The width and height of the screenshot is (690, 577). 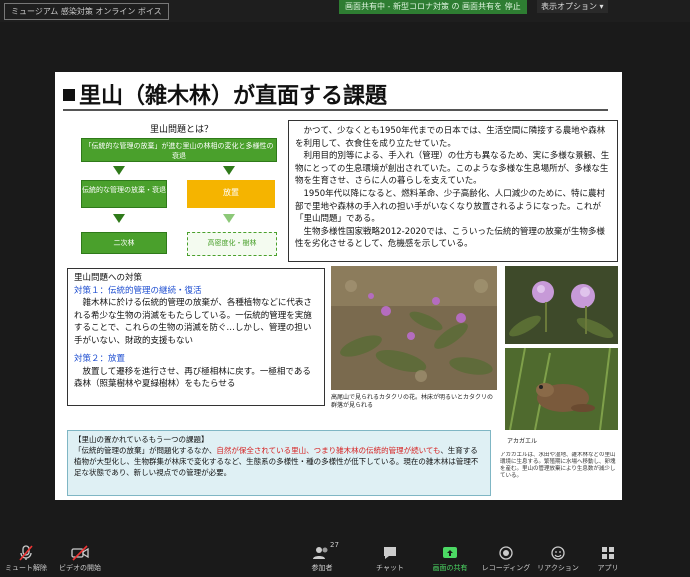 What do you see at coordinates (558, 553) in the screenshot?
I see `smiley-icon` at bounding box center [558, 553].